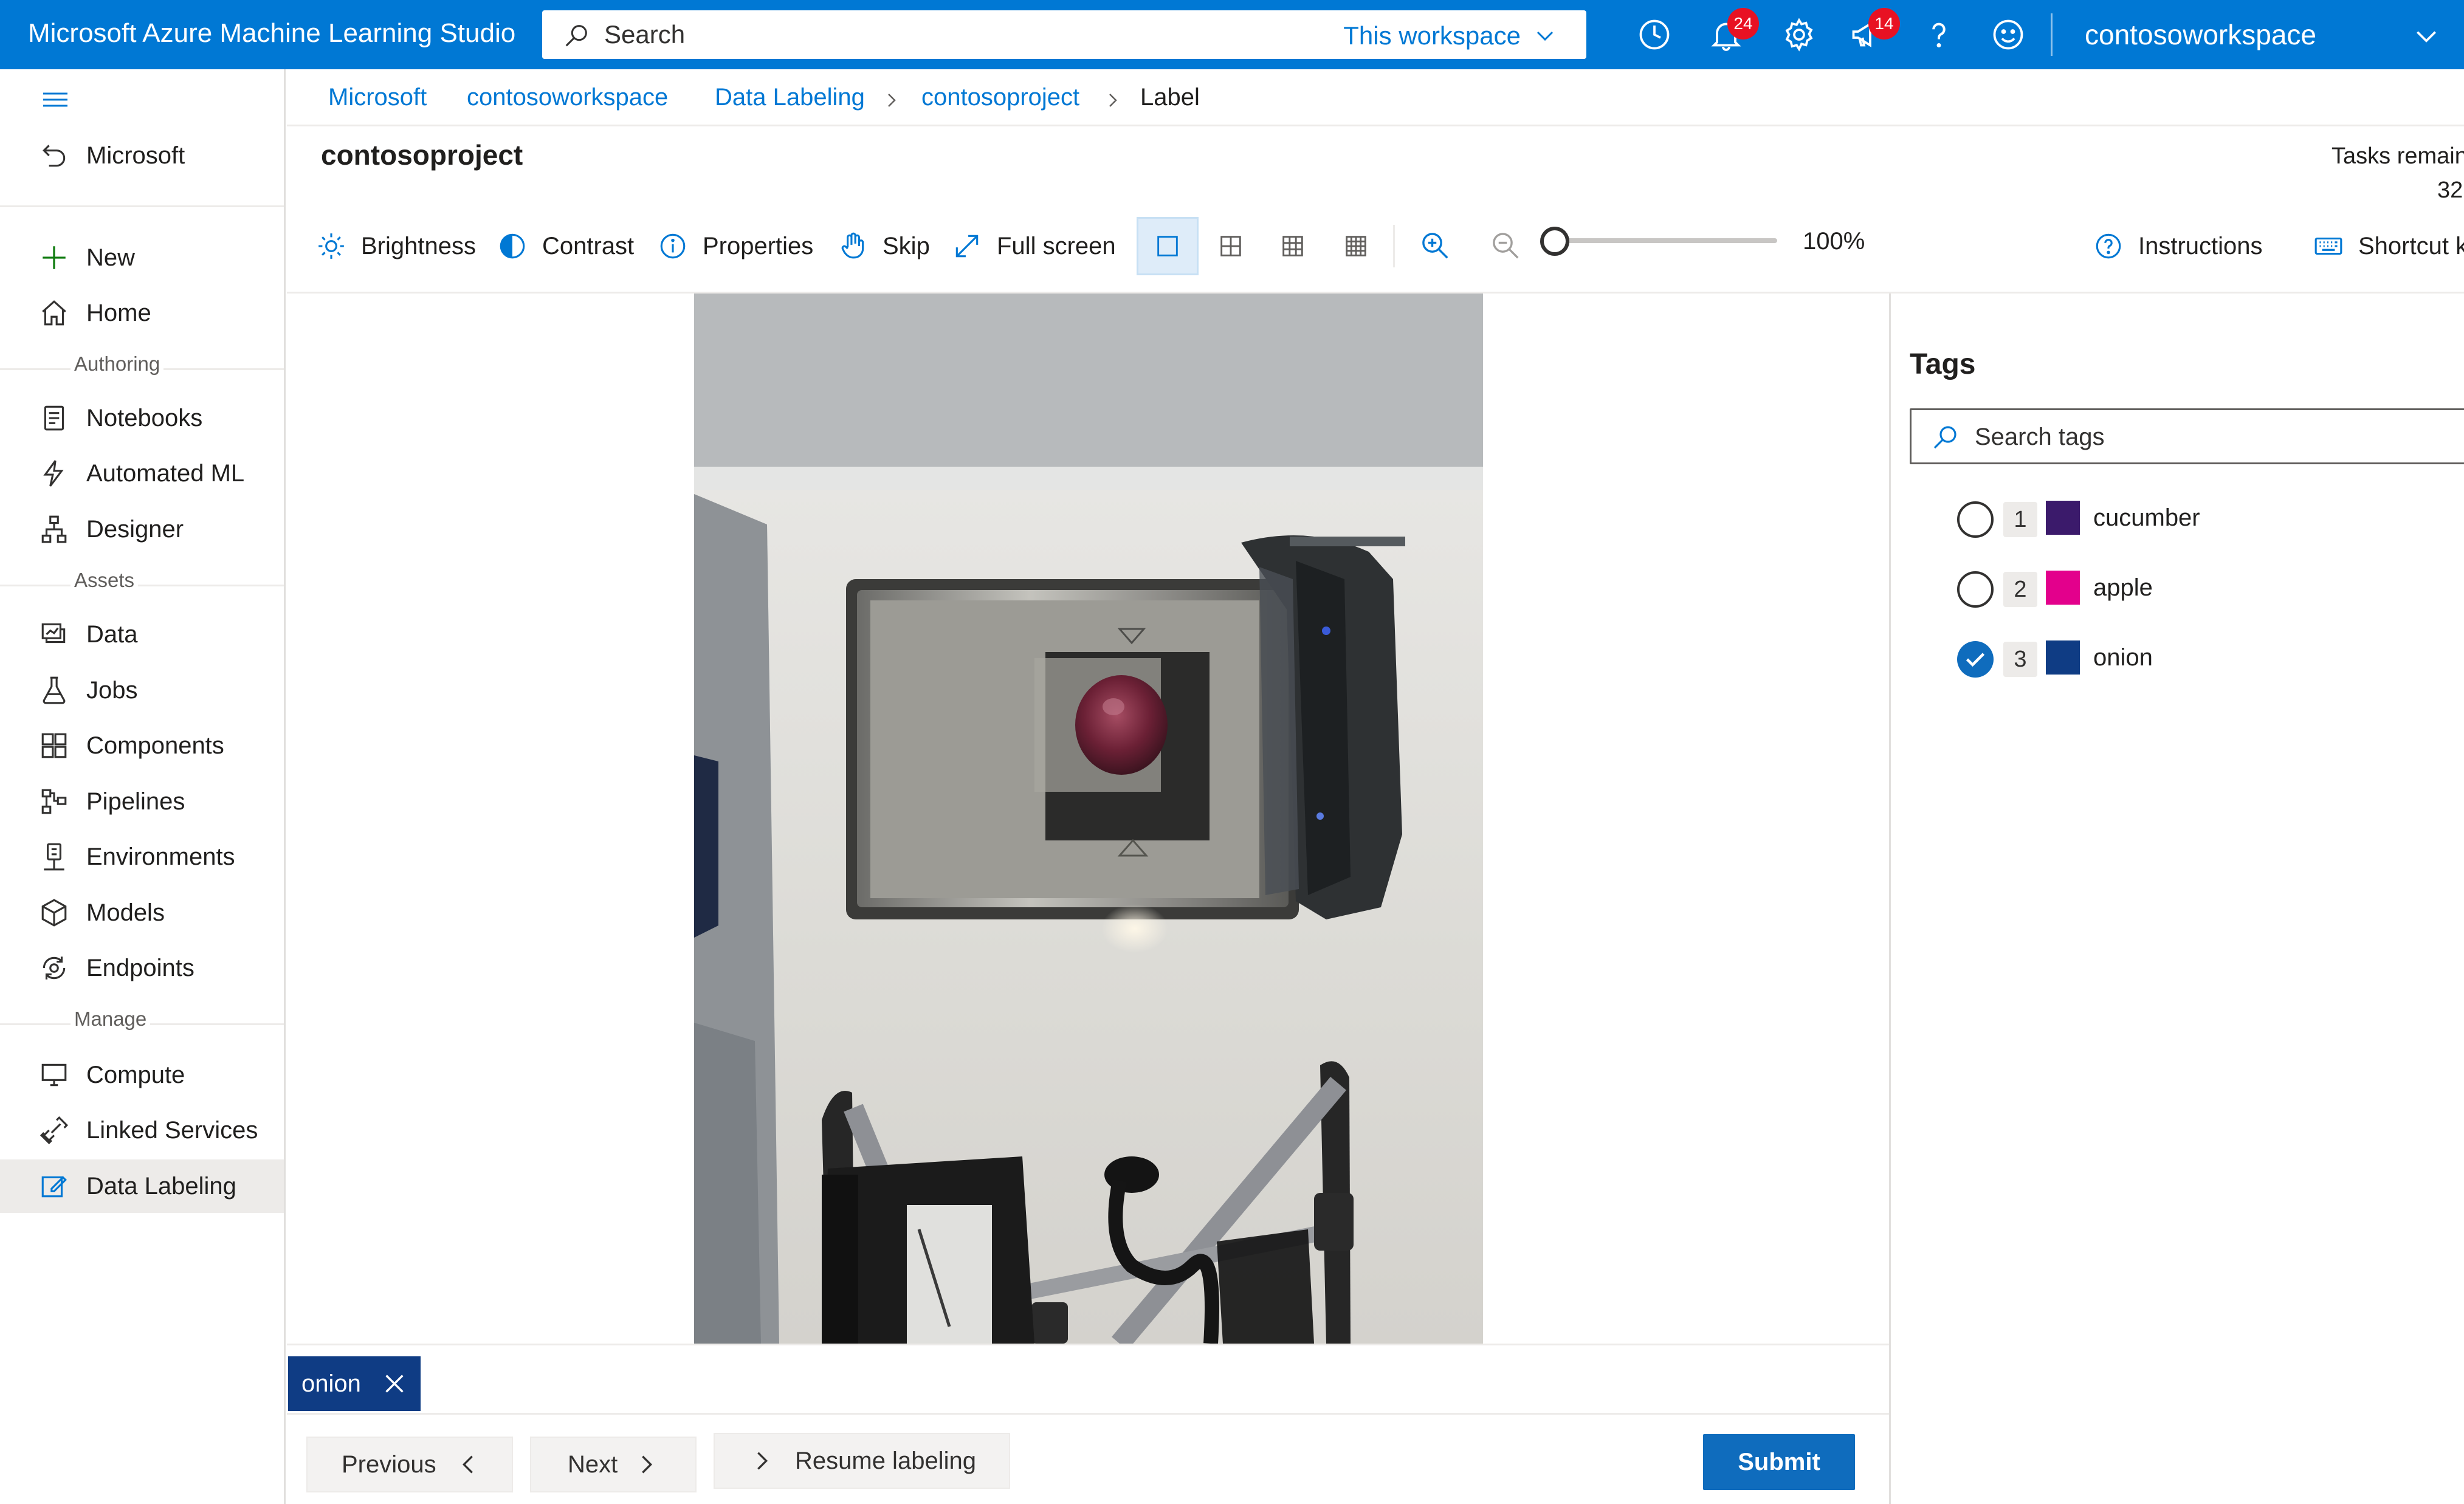  I want to click on notifications-button: 24, so click(1734, 31).